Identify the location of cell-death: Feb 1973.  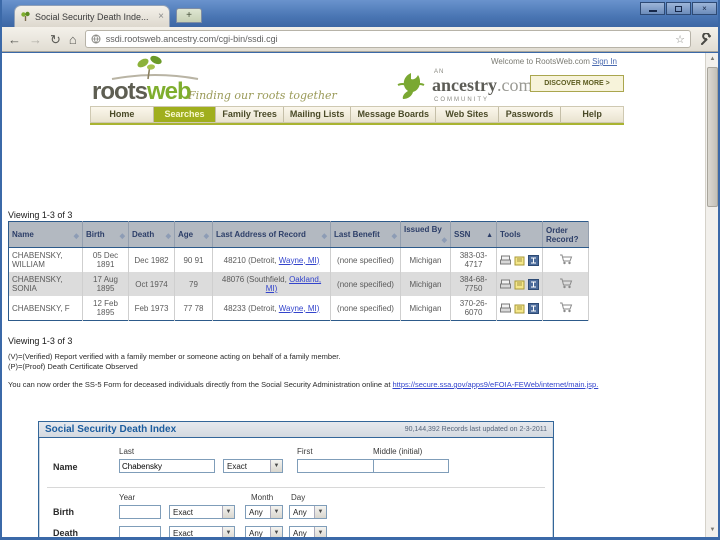
(151, 308).